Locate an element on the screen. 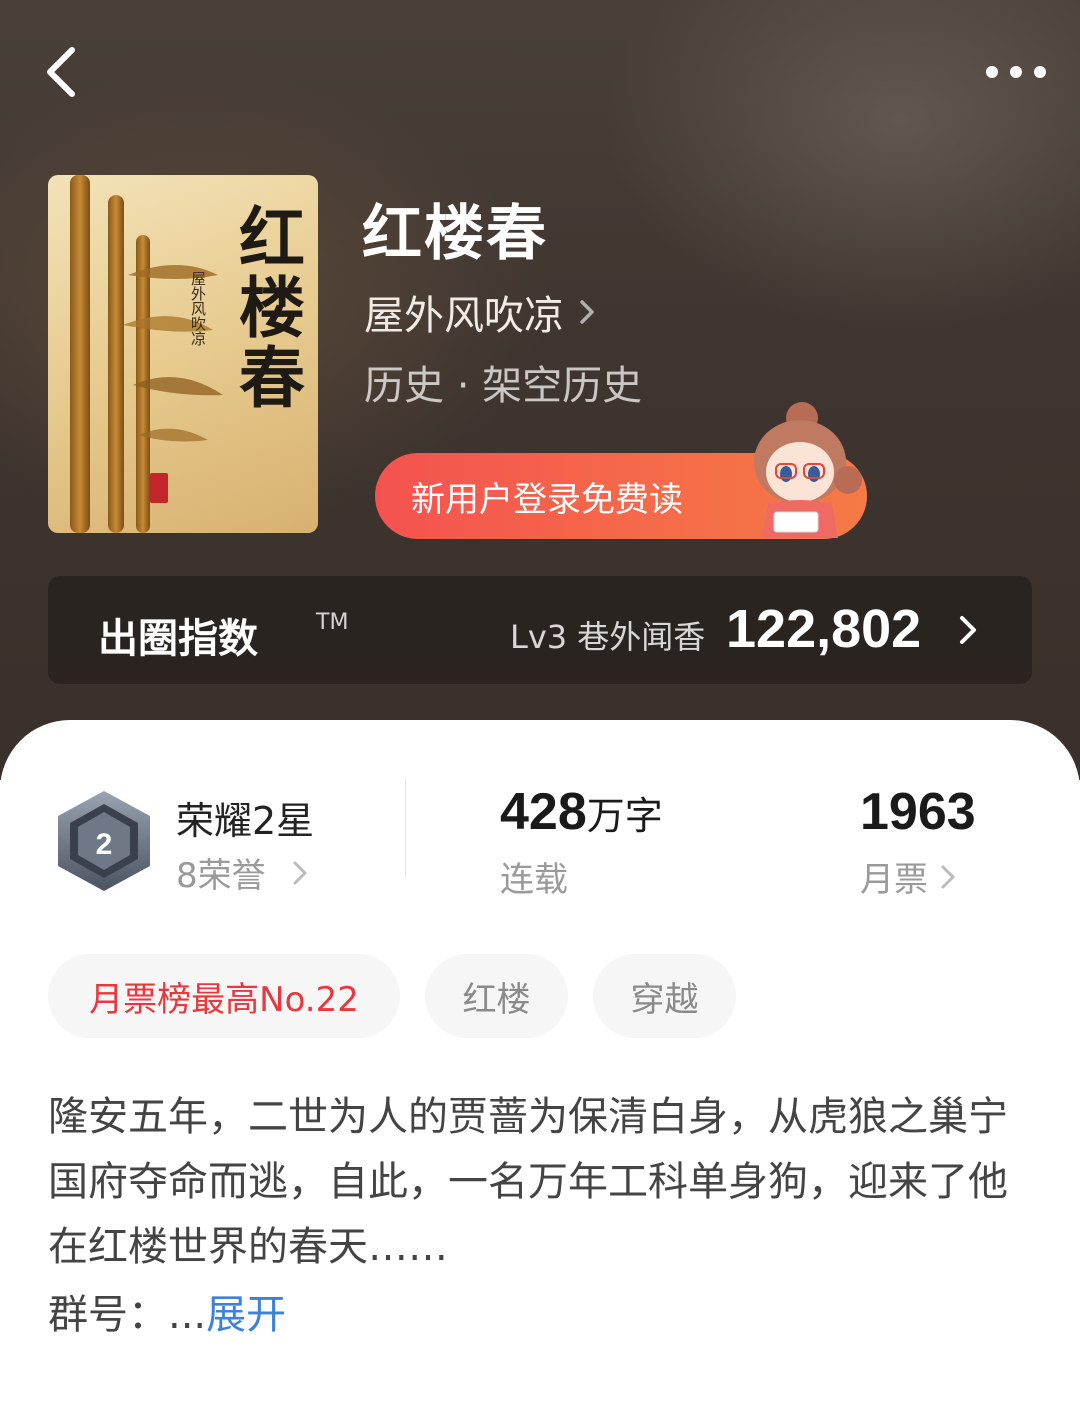  group-label: 群号： is located at coordinates (108, 1315).